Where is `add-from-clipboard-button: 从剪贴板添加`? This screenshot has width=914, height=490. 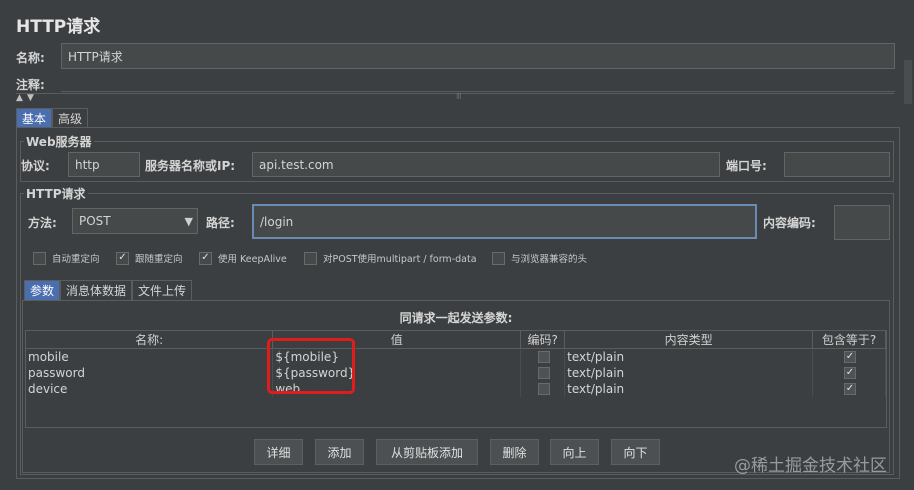 add-from-clipboard-button: 从剪贴板添加 is located at coordinates (427, 452).